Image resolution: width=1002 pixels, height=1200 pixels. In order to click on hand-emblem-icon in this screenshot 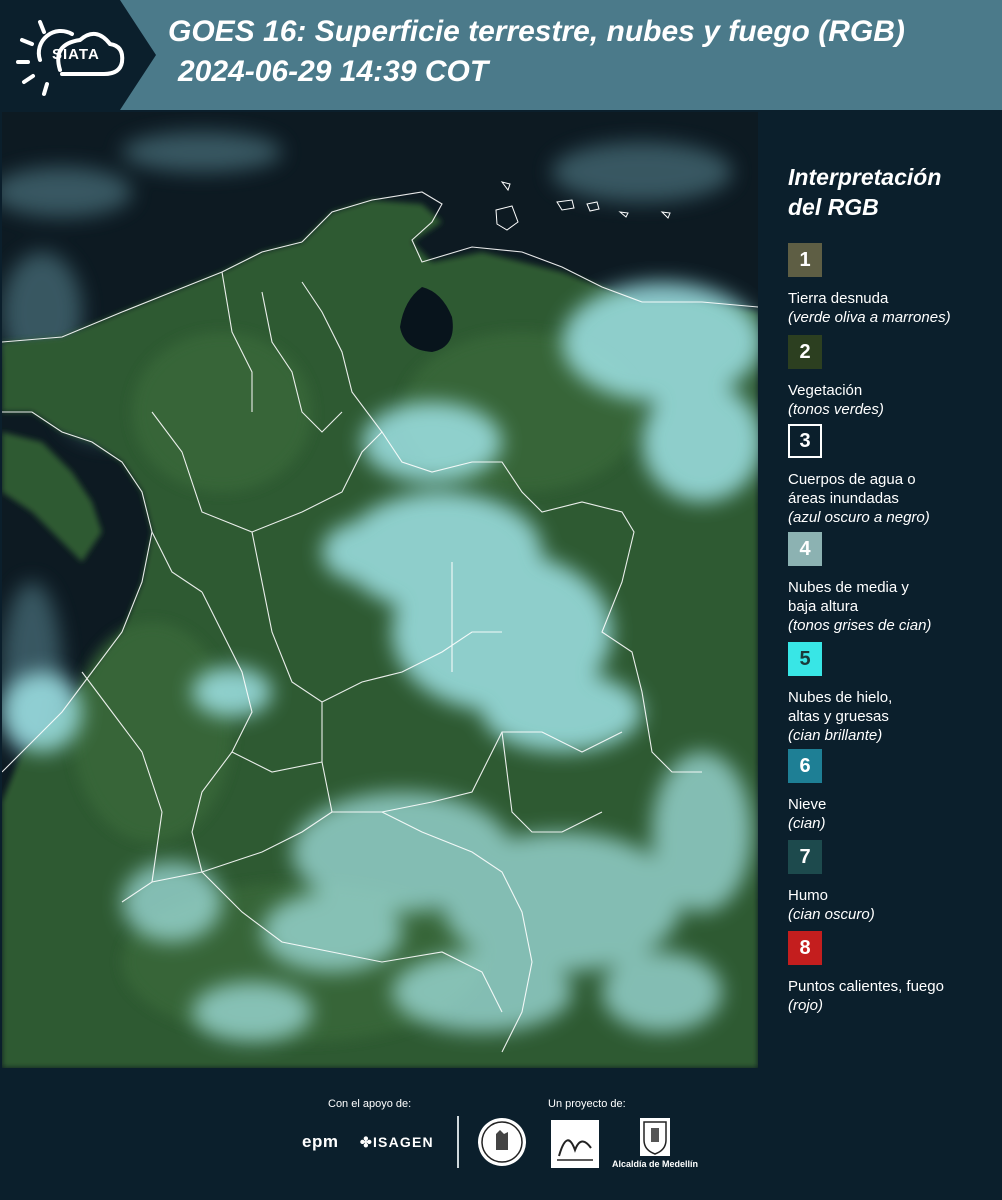, I will do `click(502, 1142)`.